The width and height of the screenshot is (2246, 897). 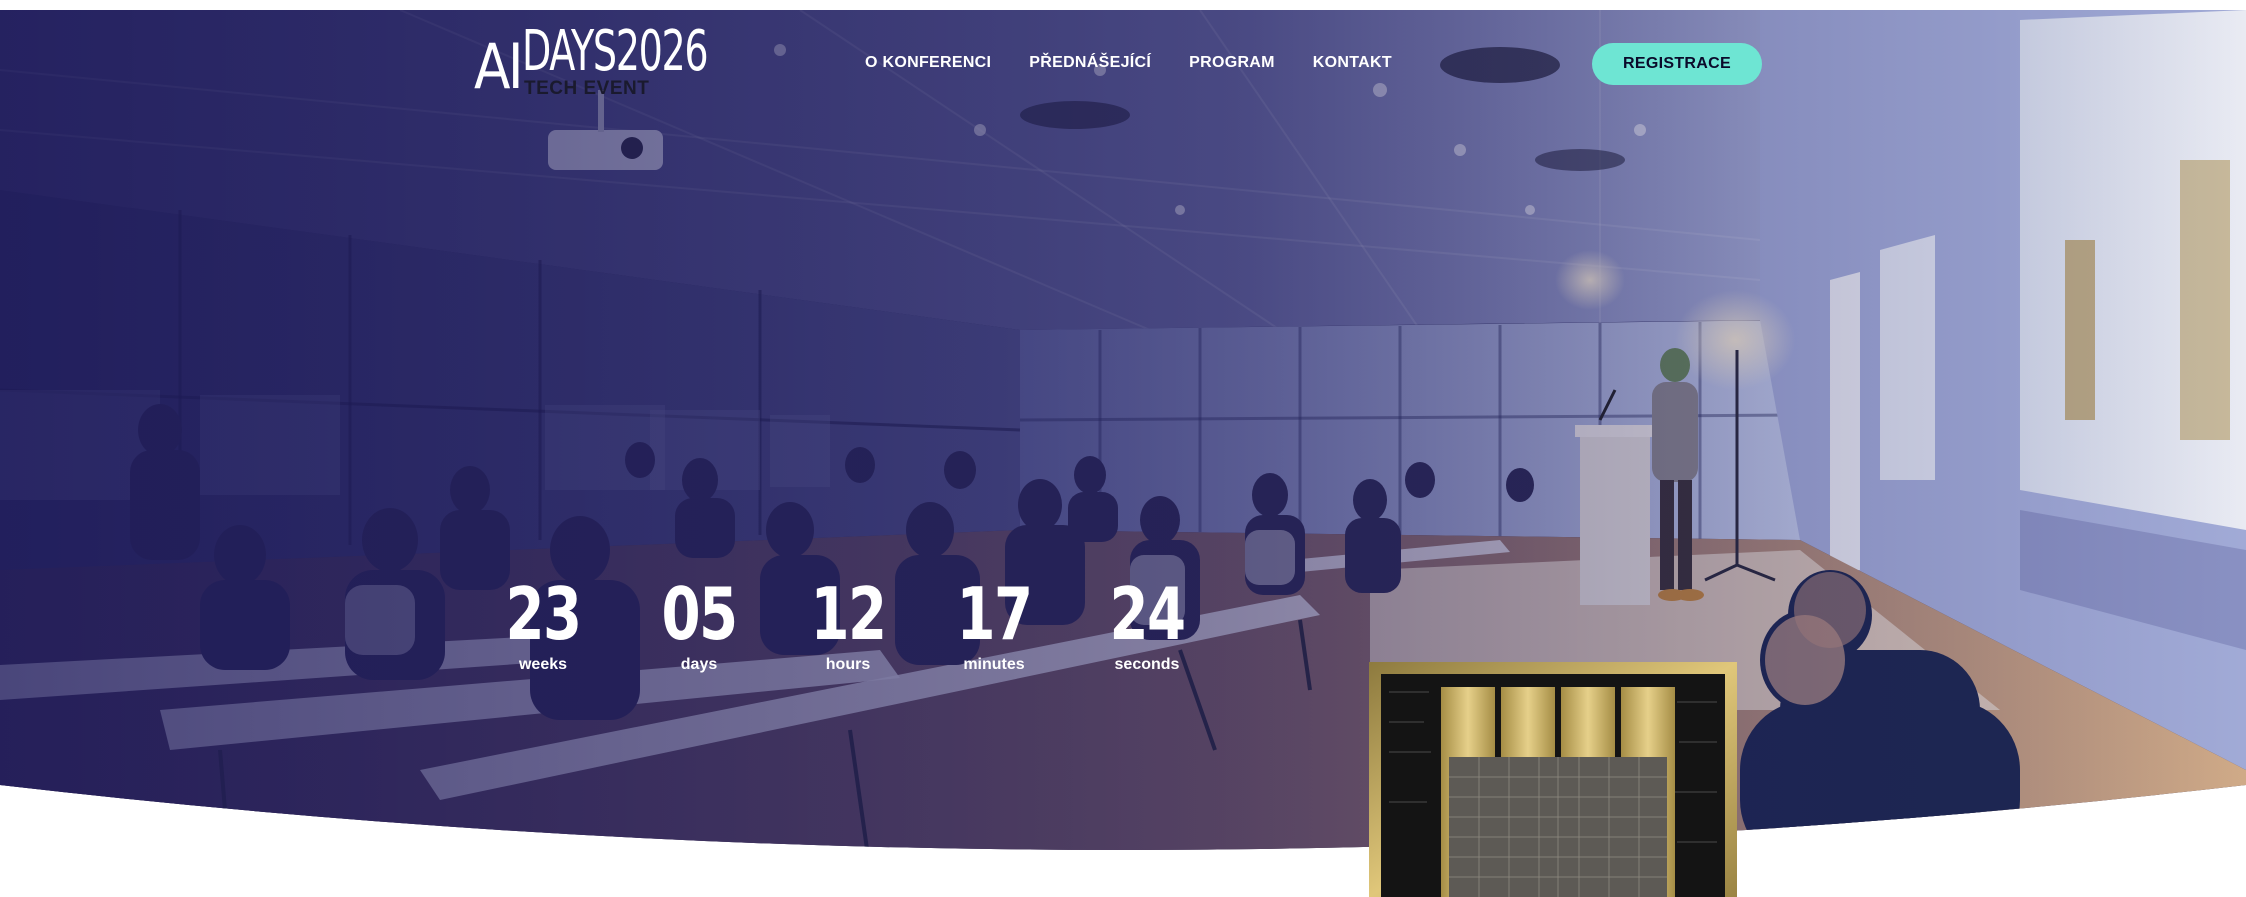 I want to click on nav-item-o-konferenci: O KONFERENCI, so click(x=928, y=63).